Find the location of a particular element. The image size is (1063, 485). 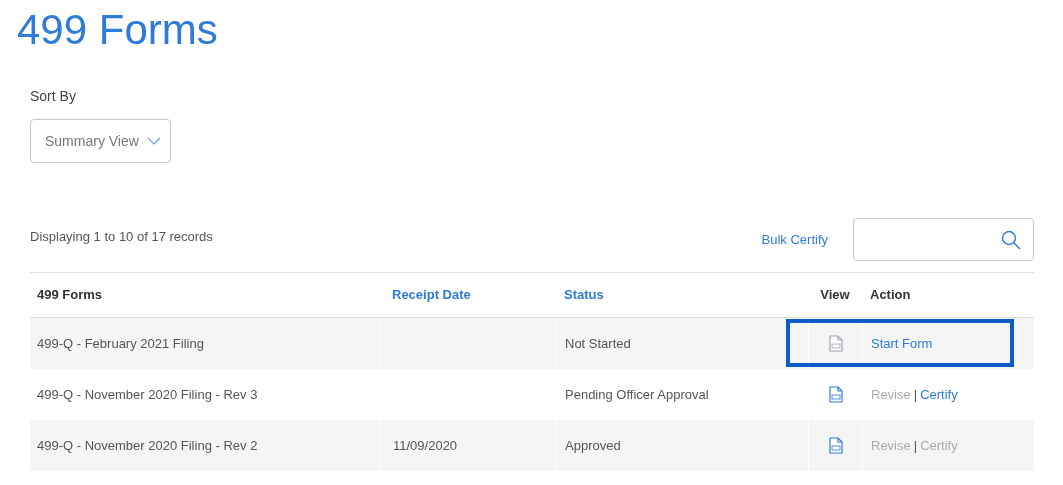

search-field is located at coordinates (943, 239).